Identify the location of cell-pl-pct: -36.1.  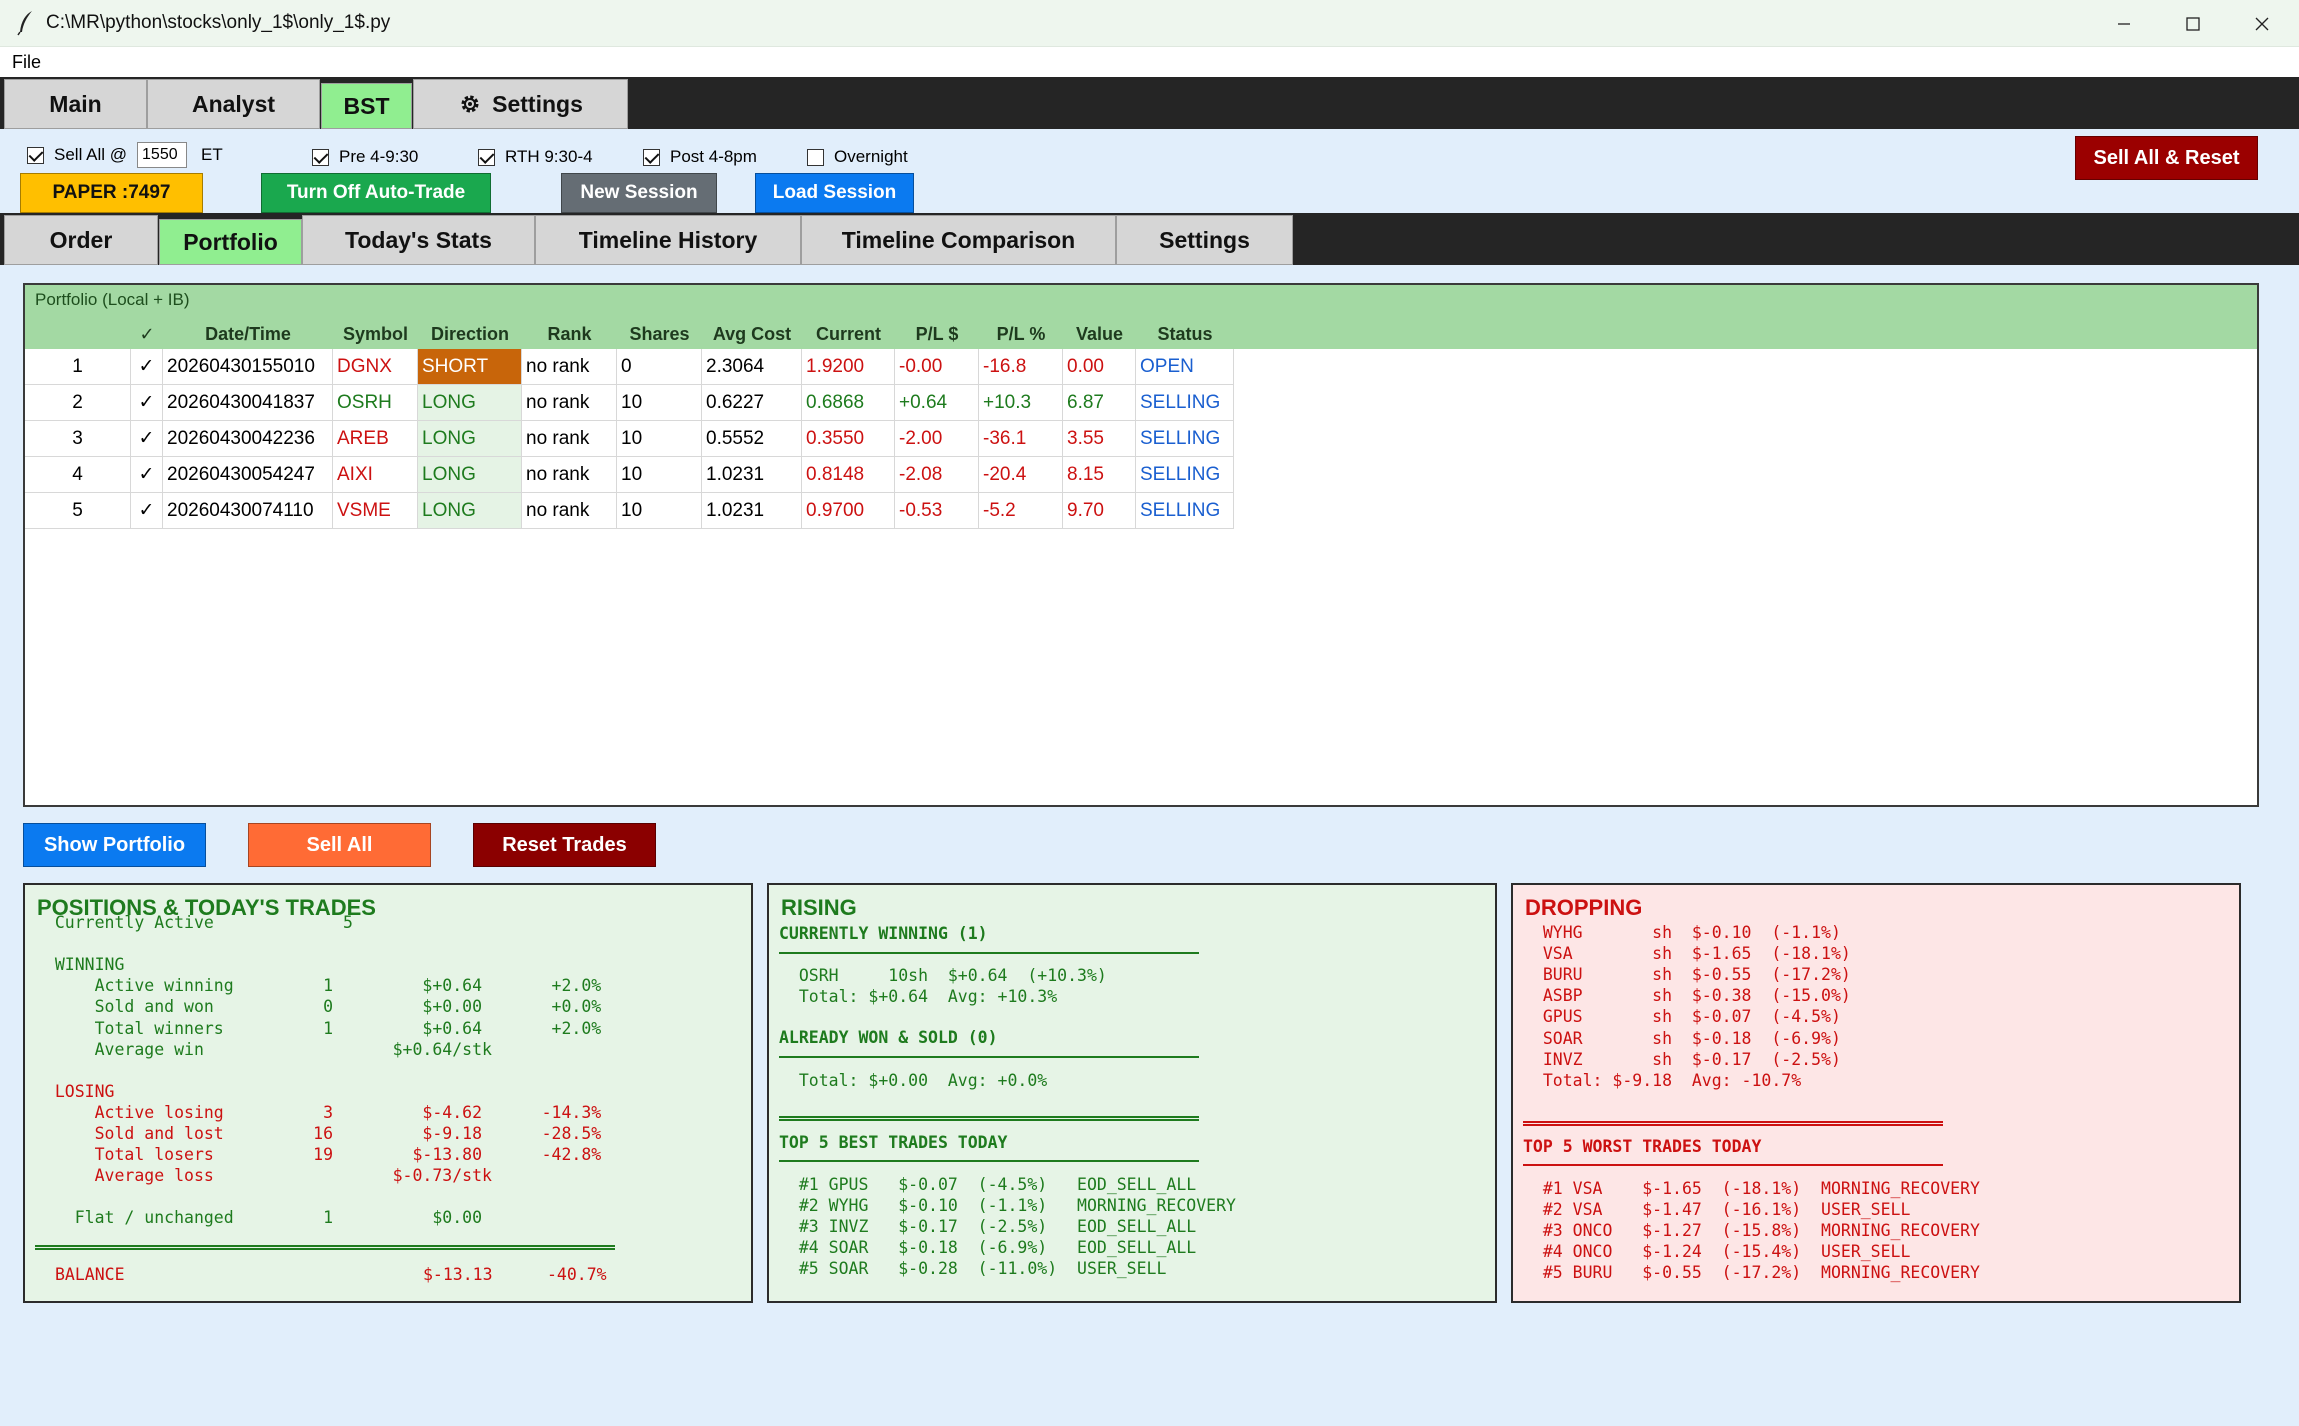
(1021, 439).